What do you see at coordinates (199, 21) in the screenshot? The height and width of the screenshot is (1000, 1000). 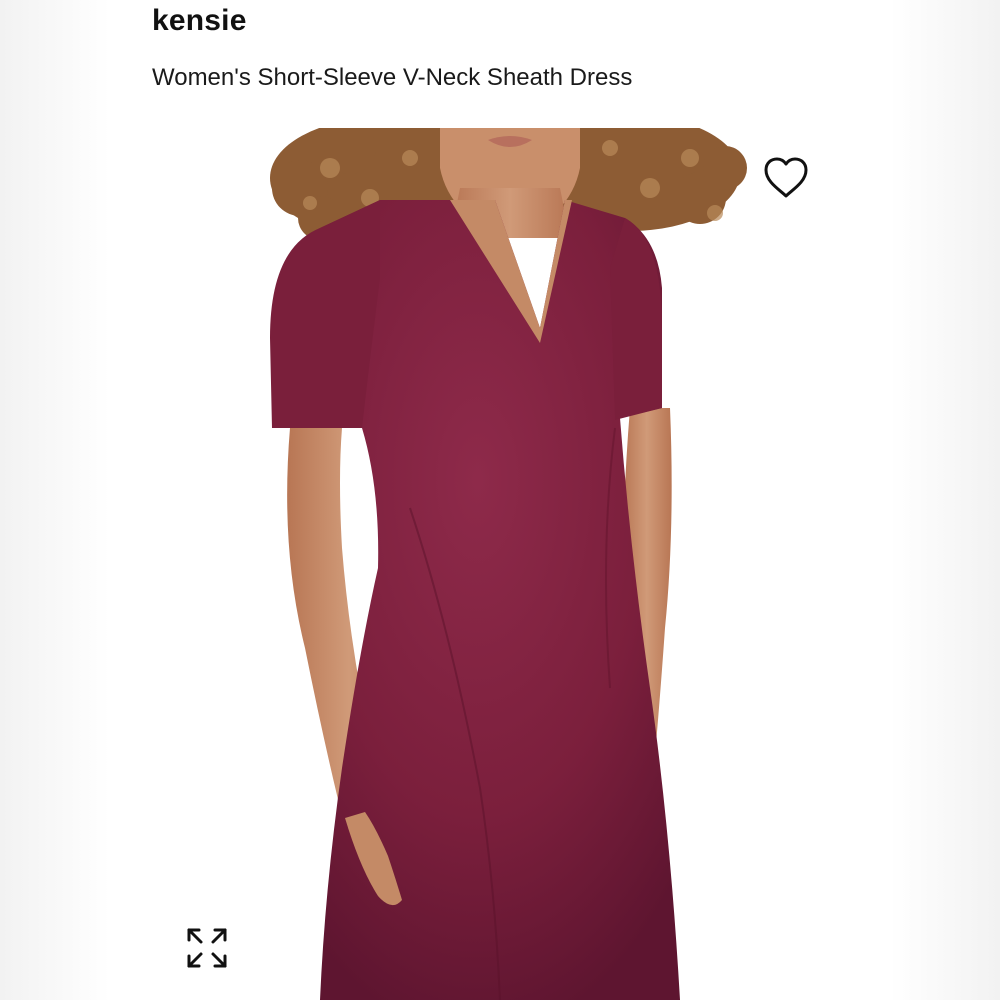 I see `brand-name: kensie` at bounding box center [199, 21].